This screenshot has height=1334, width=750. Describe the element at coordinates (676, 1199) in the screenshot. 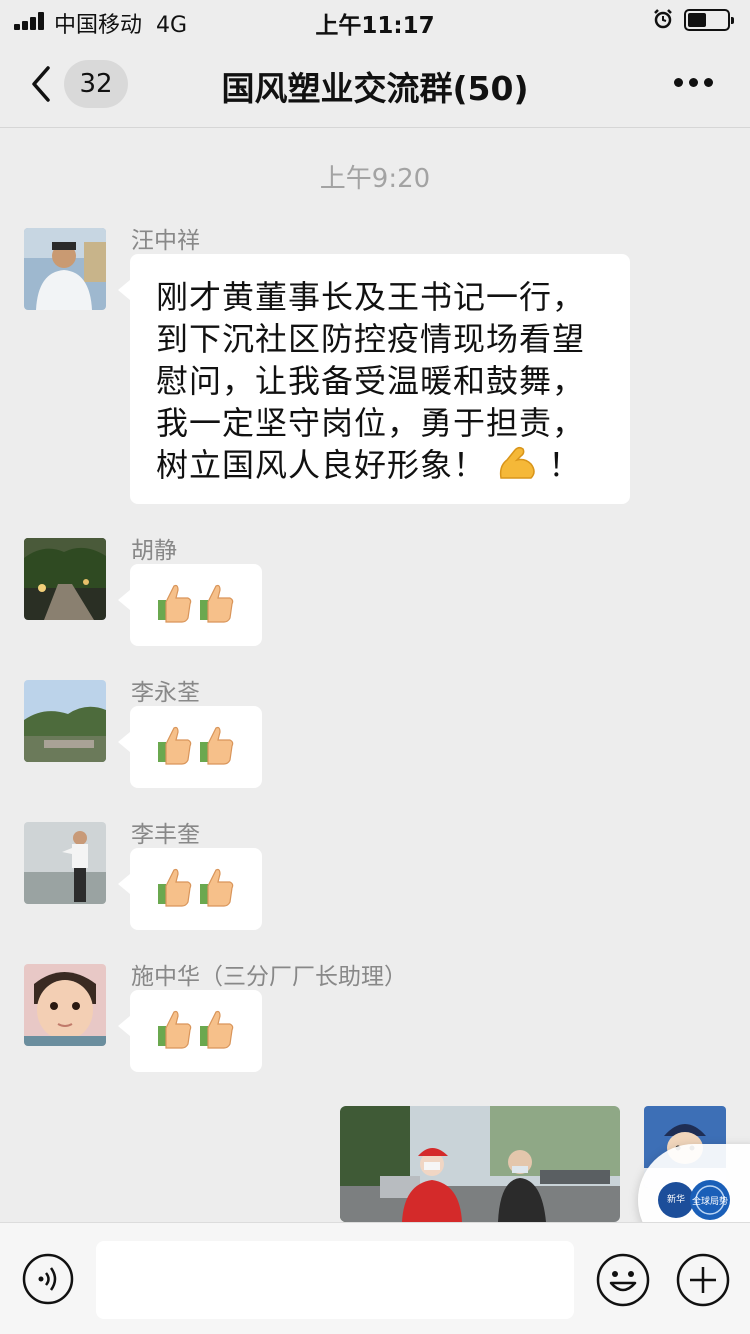

I see `widget-label-left: 新华` at that location.